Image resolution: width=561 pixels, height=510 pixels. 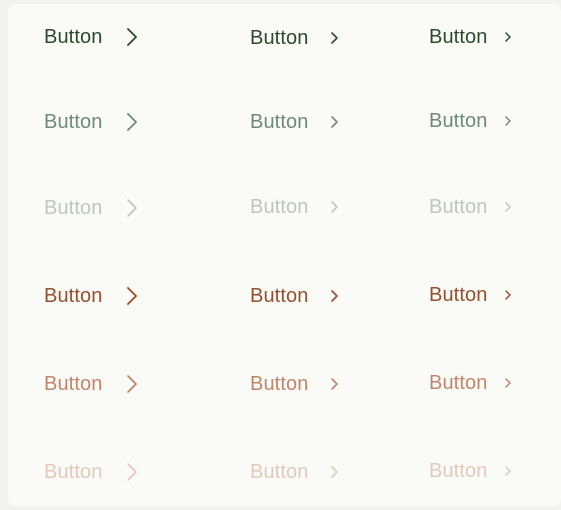 I want to click on button-row1-medium: Button, so click(x=295, y=38).